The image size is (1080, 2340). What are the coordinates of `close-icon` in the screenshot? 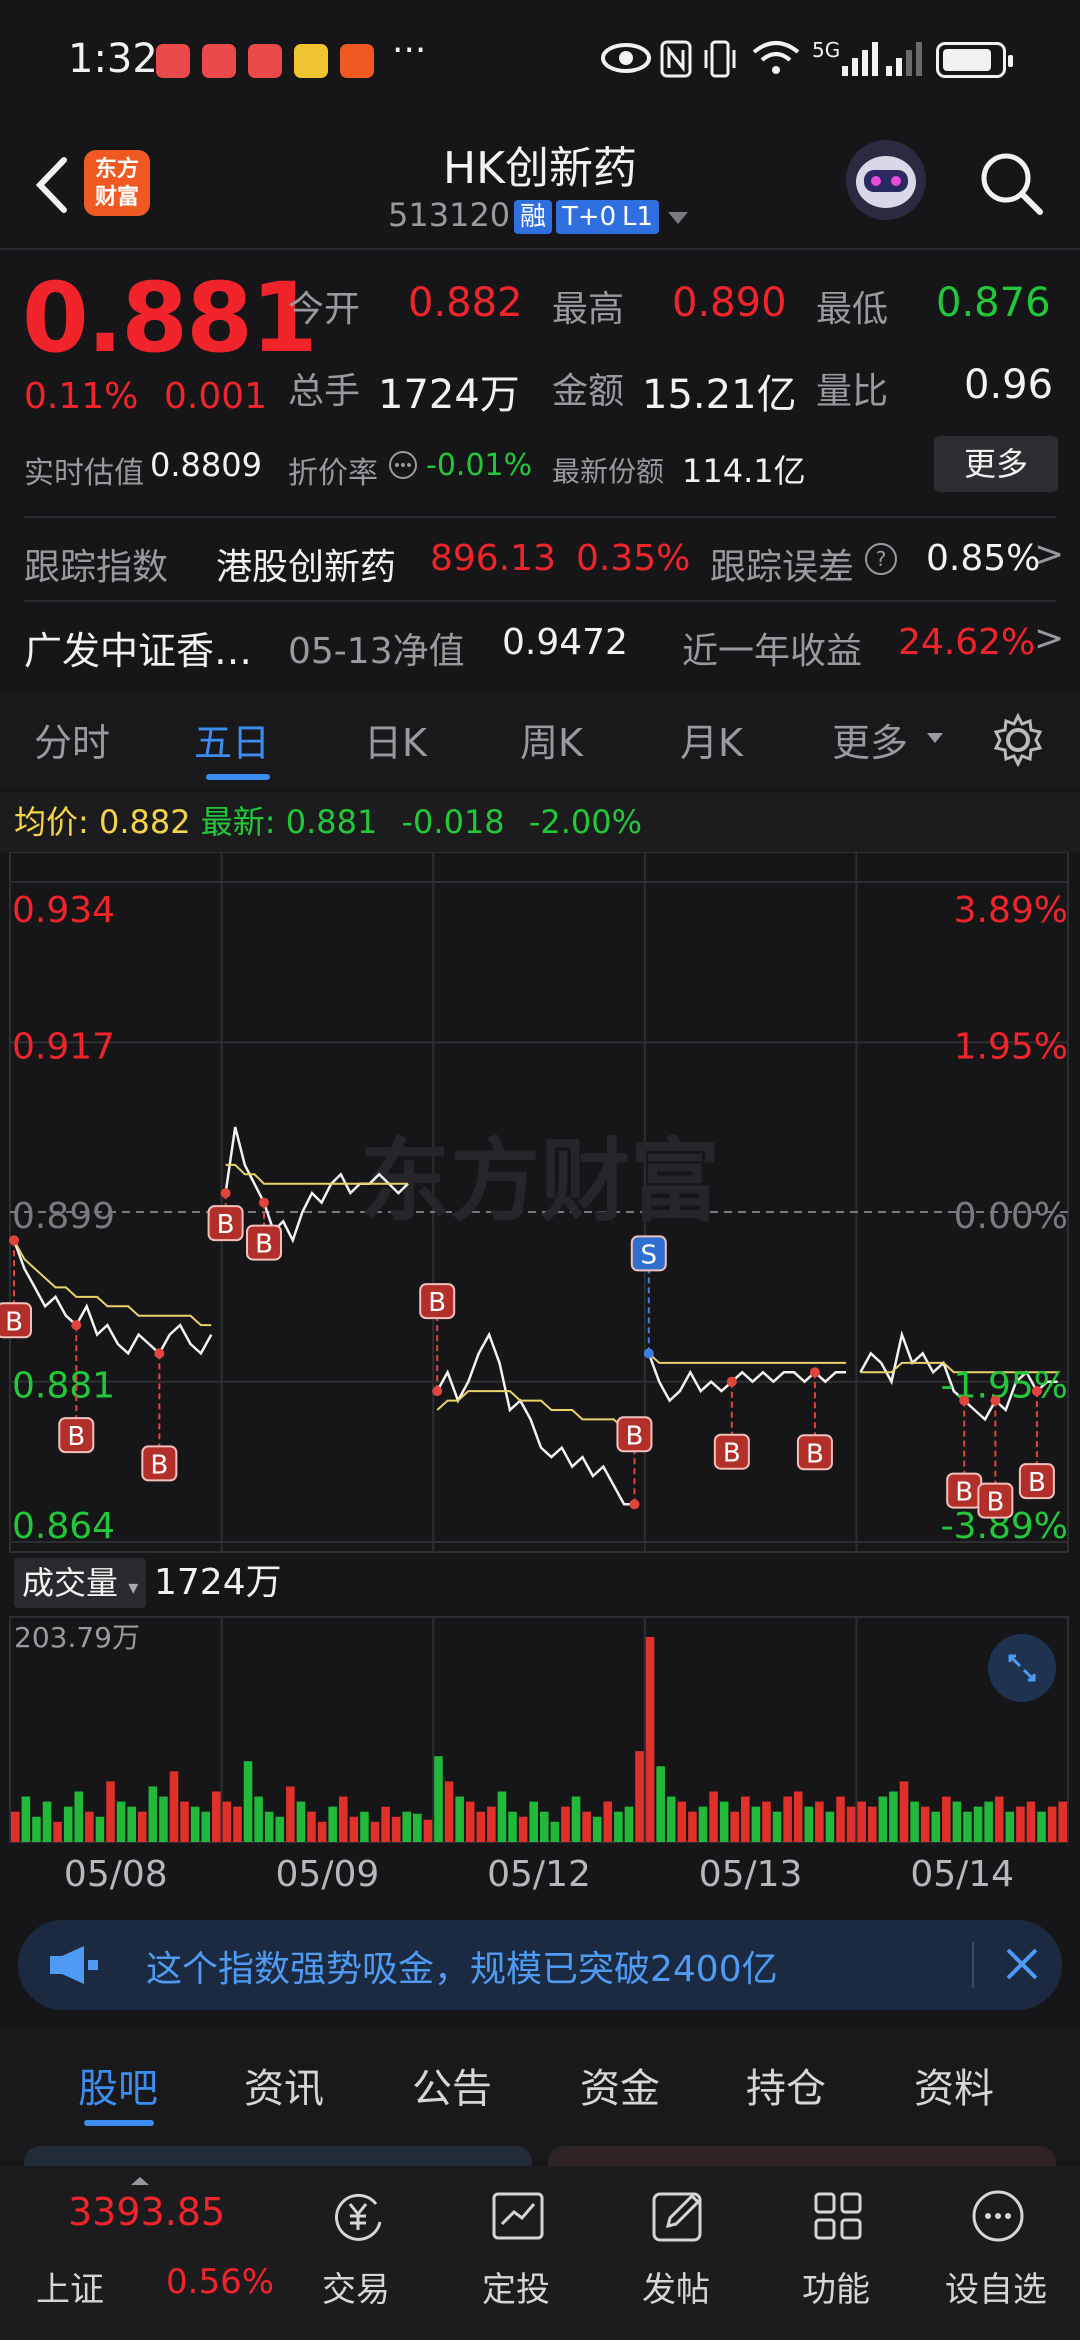 It's located at (1022, 1964).